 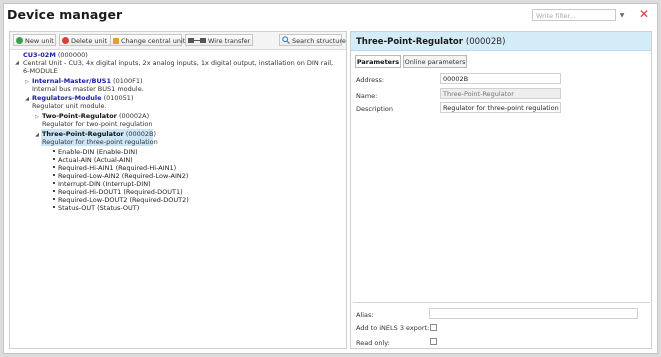 I want to click on tree-node-two-point: Two-Point-Regulator (00002A), so click(x=95, y=116).